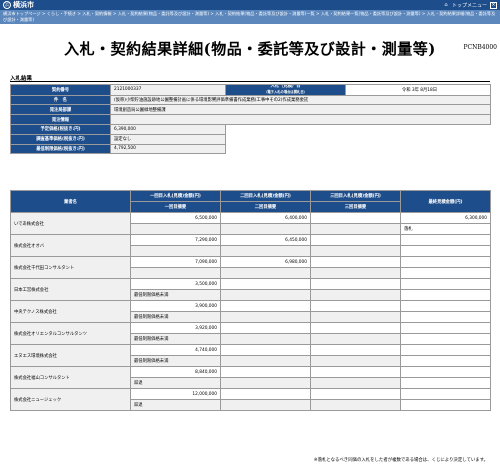  I want to click on company-name: 株式会社ニュージェック, so click(70, 399).